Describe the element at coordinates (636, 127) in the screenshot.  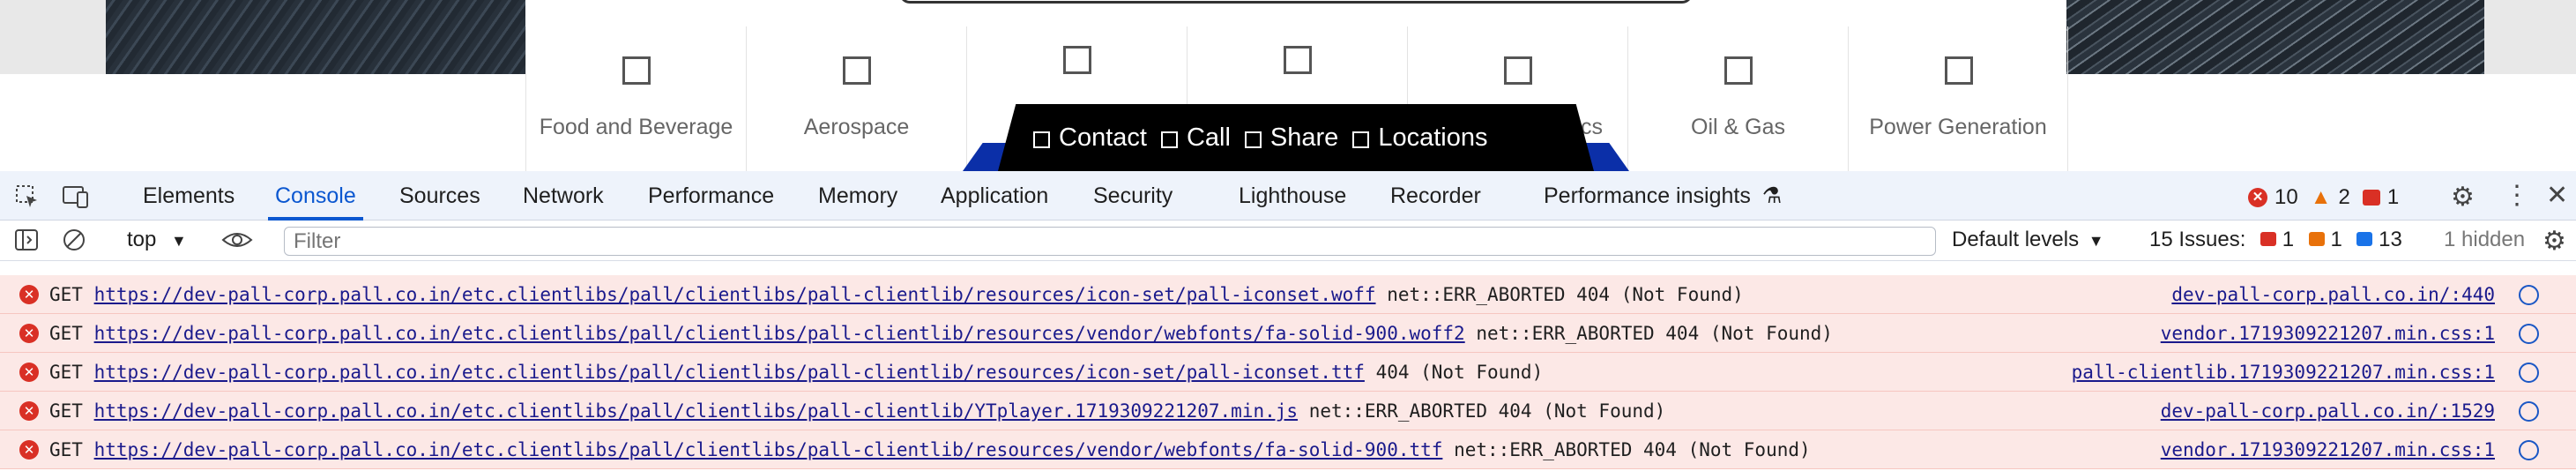
I see `industry-label: Food and Beverage` at that location.